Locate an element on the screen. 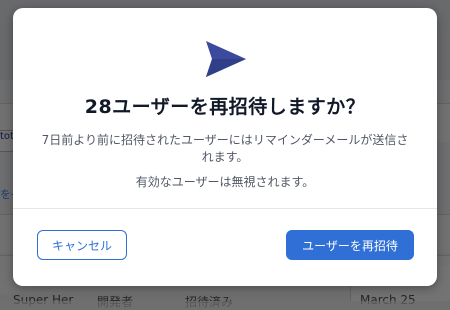 This screenshot has height=310, width=450. reinvite-users-button: ユーザーを再招待 is located at coordinates (350, 245).